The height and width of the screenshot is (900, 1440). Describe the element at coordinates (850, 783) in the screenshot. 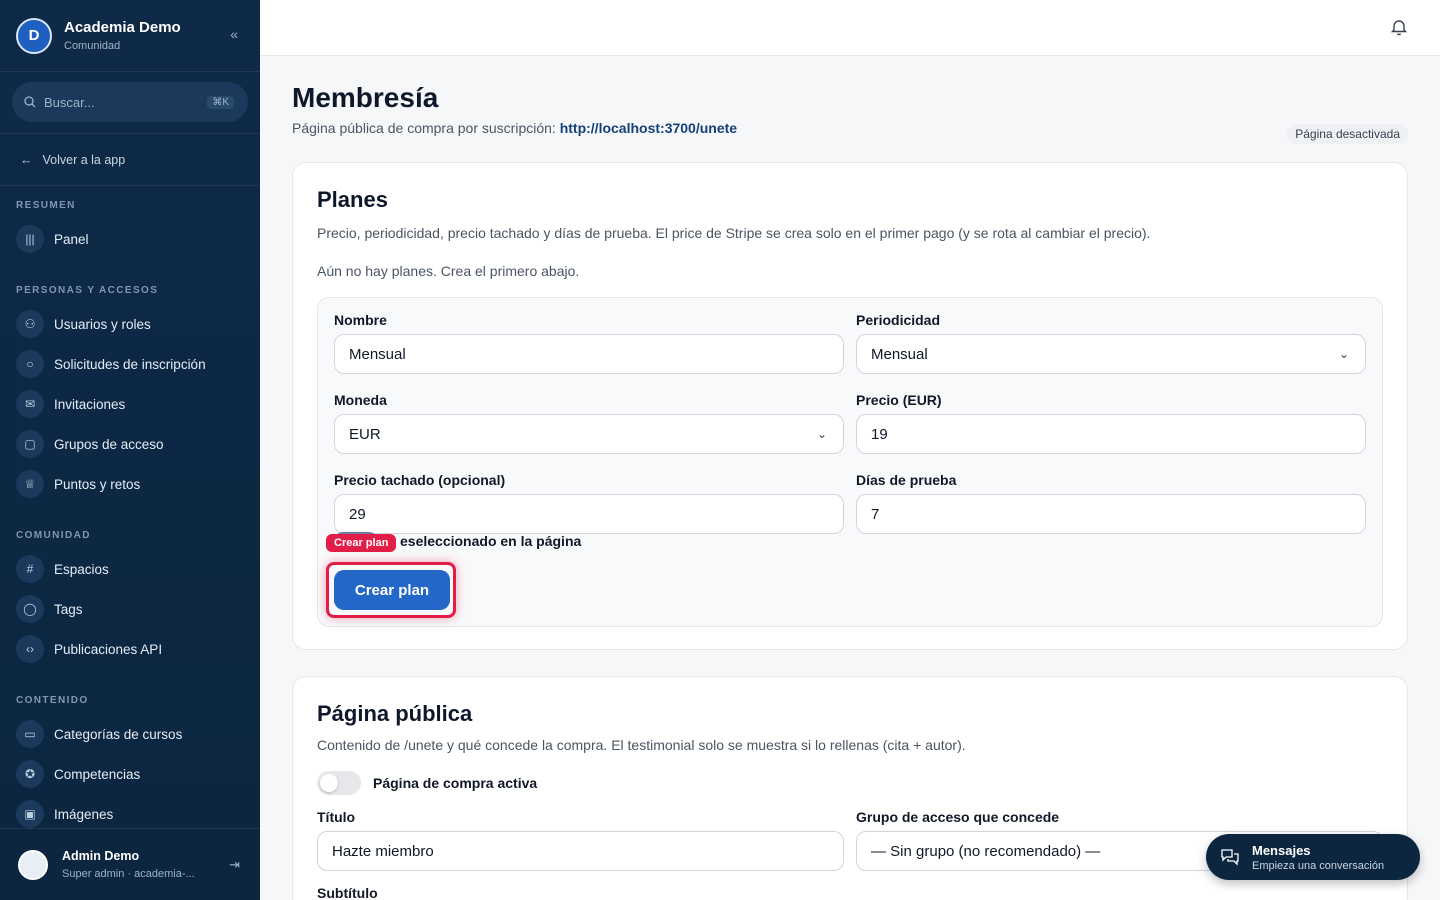

I see `purchase-active-row: Página de compra activa` at that location.